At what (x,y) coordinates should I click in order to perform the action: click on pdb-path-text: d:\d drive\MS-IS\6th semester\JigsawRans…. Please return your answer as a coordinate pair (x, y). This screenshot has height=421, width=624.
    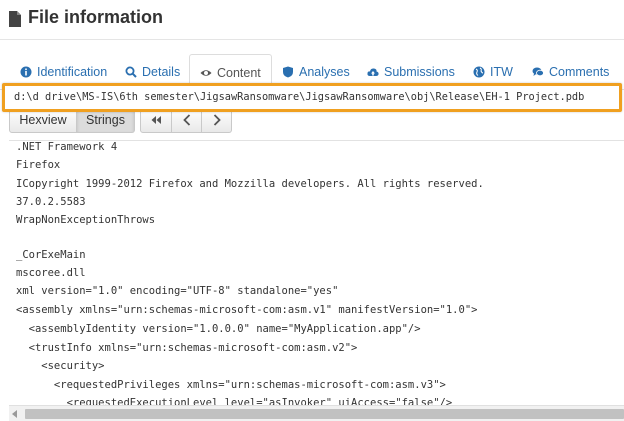
    Looking at the image, I should click on (299, 97).